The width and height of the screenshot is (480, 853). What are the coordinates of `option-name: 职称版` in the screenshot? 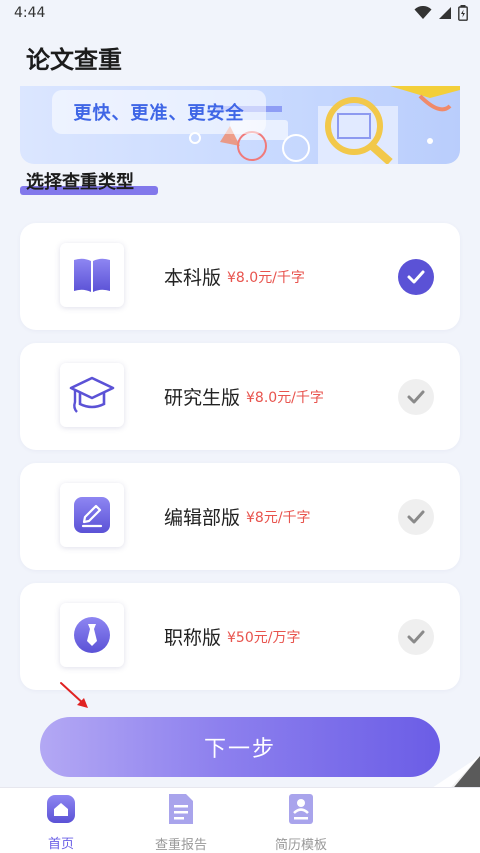 It's located at (193, 638).